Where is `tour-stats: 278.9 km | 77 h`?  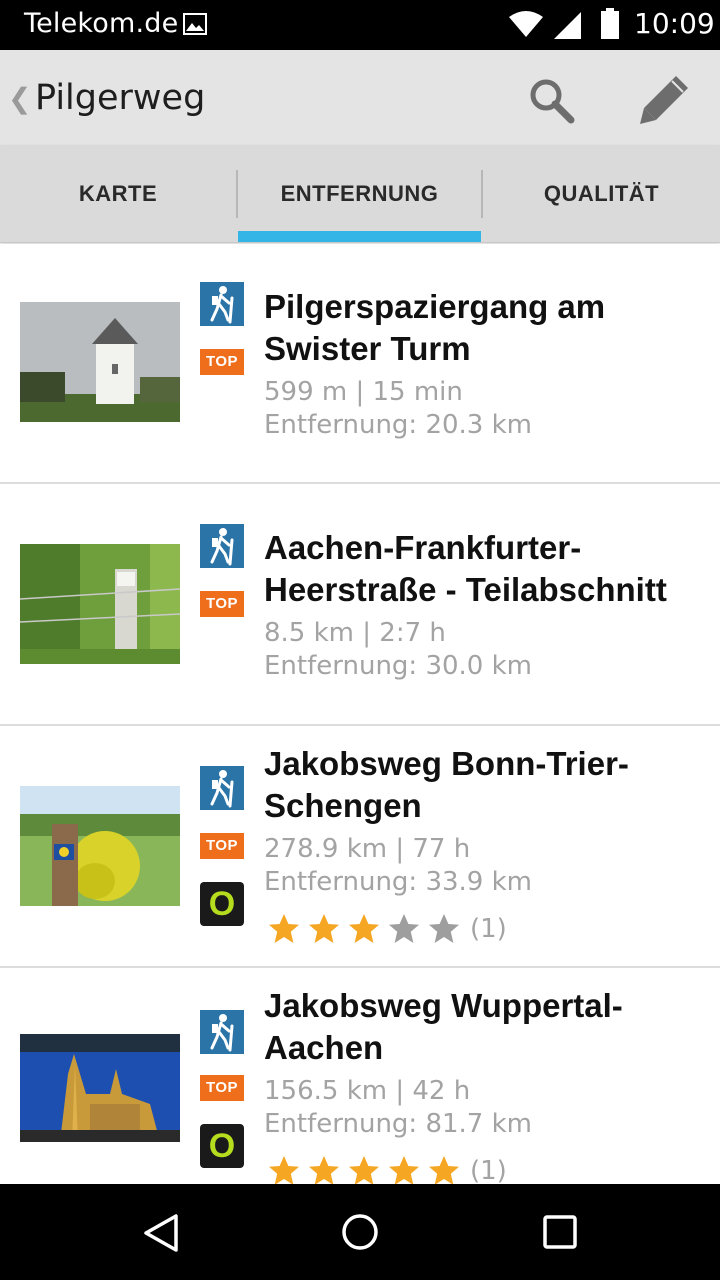
tour-stats: 278.9 km | 77 h is located at coordinates (367, 849).